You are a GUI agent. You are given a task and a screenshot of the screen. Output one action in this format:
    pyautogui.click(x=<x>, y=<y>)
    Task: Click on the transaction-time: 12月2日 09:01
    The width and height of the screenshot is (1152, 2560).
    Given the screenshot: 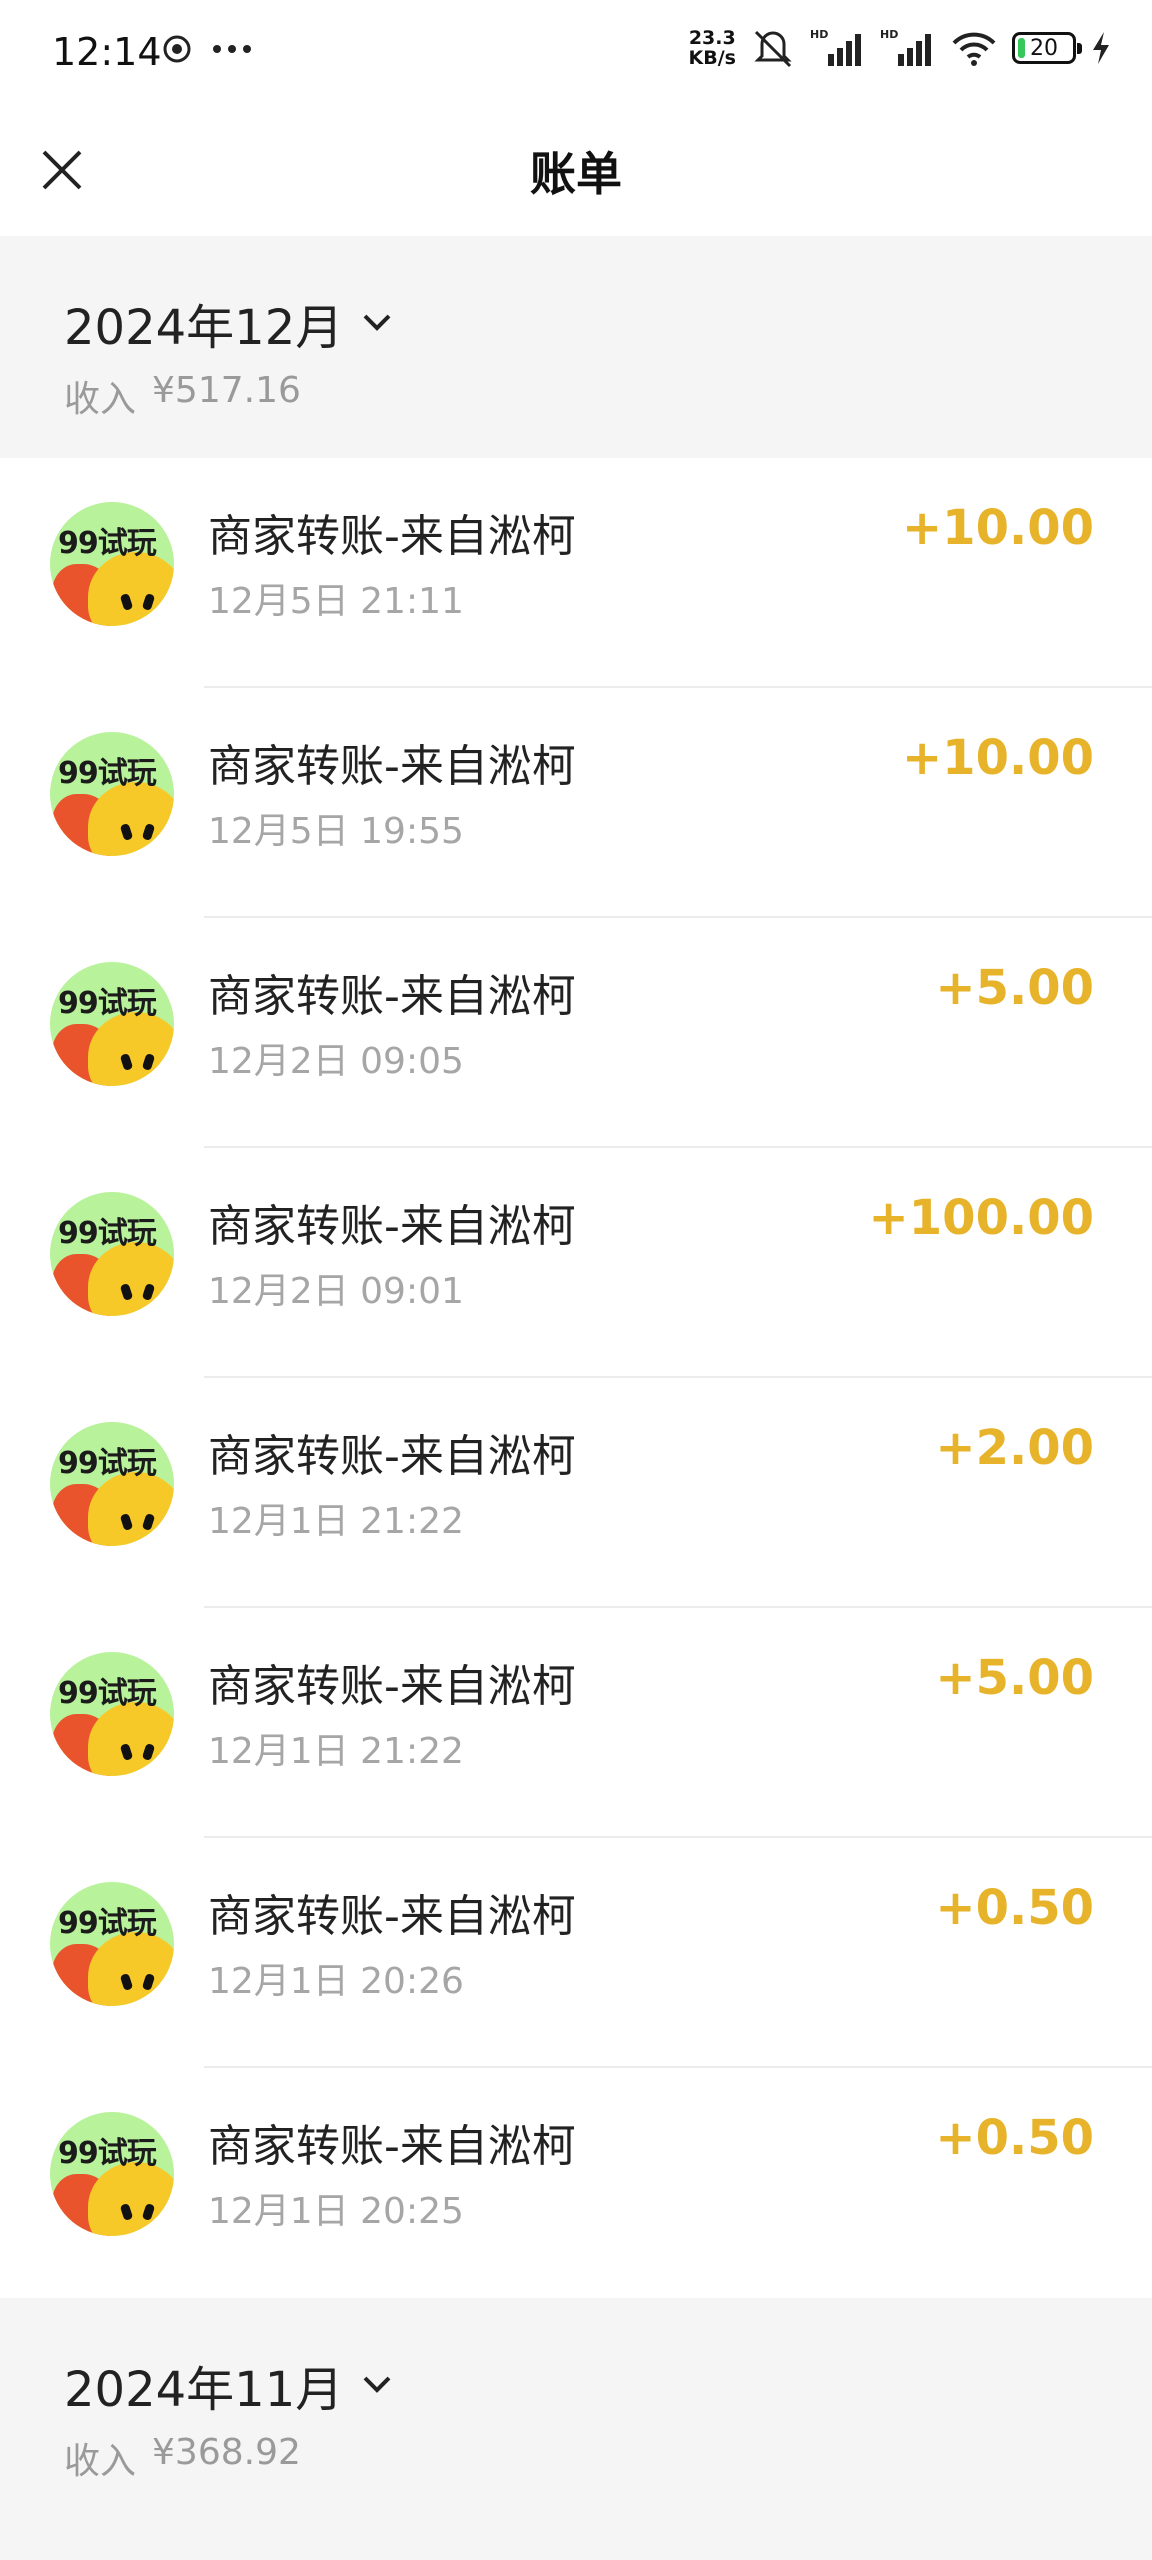 What is the action you would take?
    pyautogui.click(x=336, y=1291)
    